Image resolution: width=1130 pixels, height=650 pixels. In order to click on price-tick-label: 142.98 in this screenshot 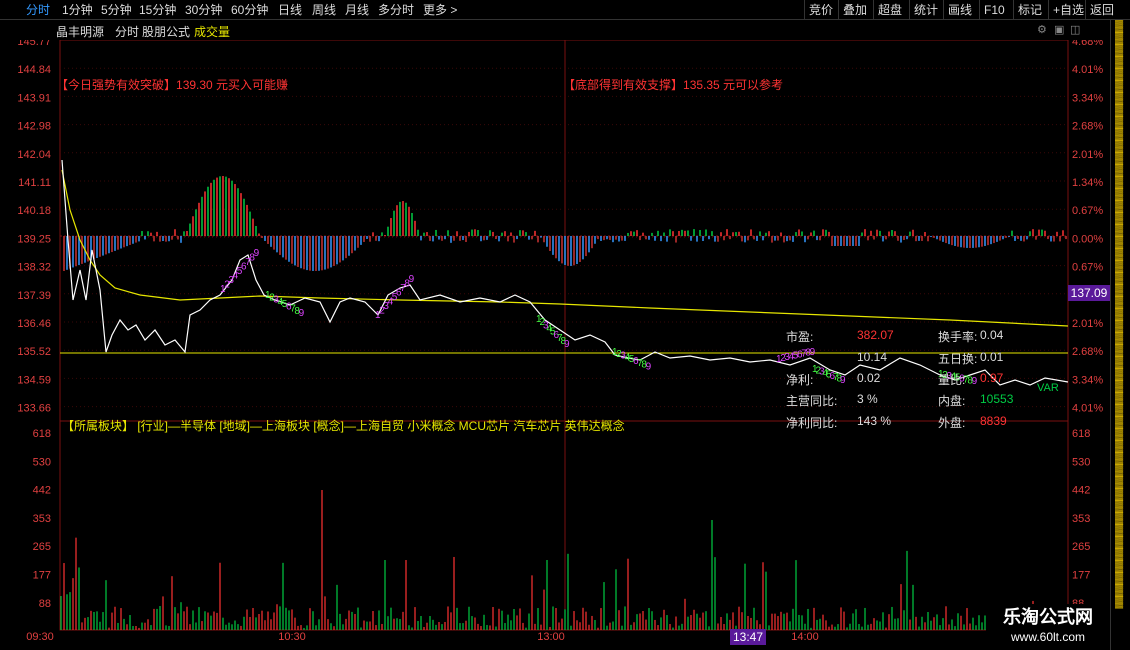, I will do `click(34, 127)`.